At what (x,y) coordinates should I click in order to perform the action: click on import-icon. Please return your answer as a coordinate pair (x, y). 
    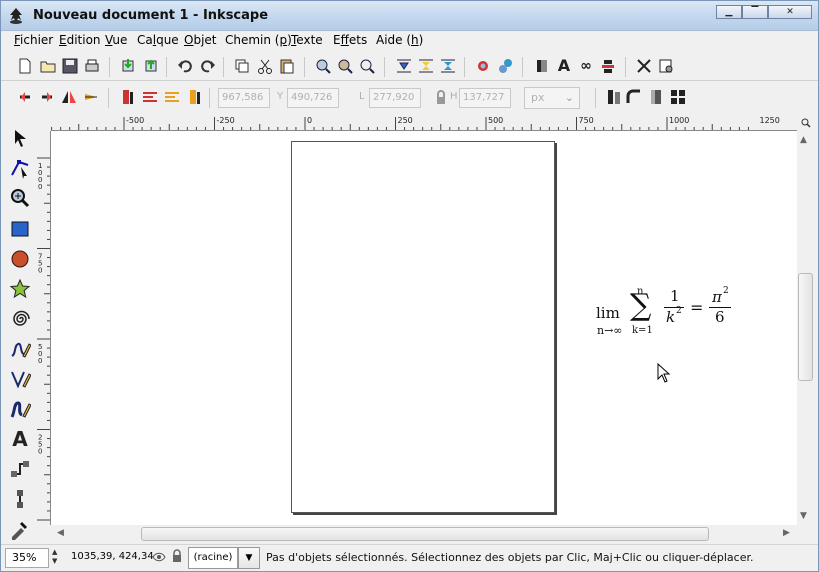
    Looking at the image, I should click on (128, 66).